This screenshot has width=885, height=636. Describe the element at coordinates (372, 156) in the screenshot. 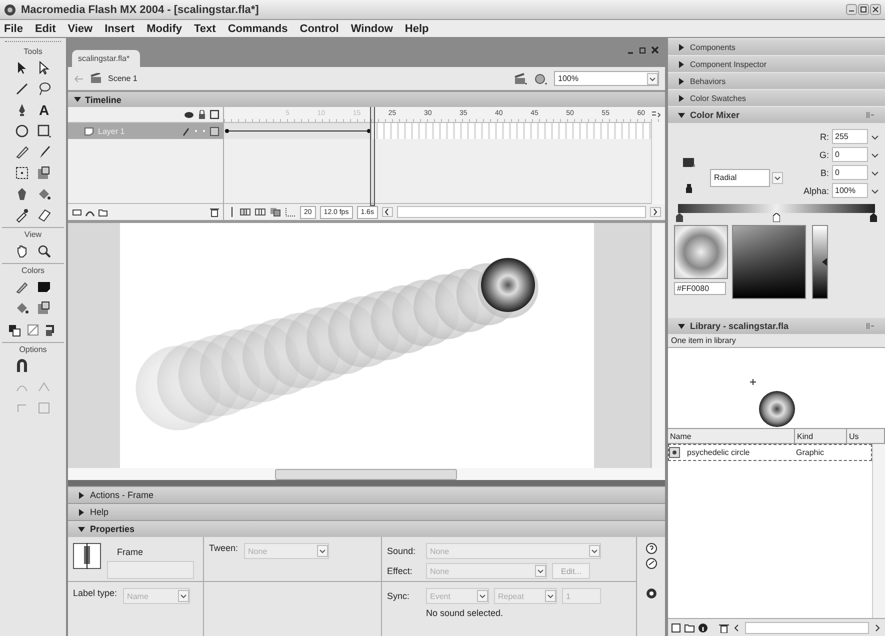

I see `playhead` at that location.